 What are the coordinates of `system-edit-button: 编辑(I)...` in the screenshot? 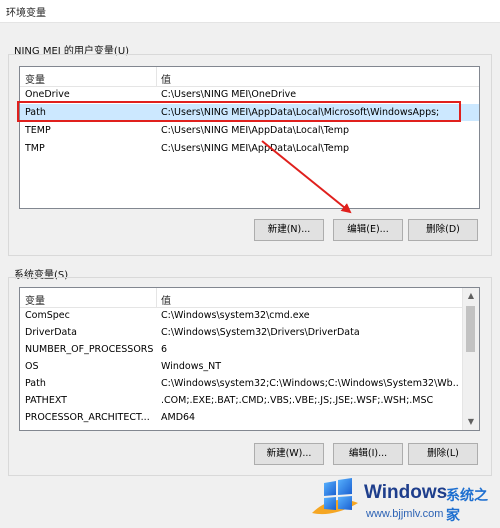 It's located at (368, 454).